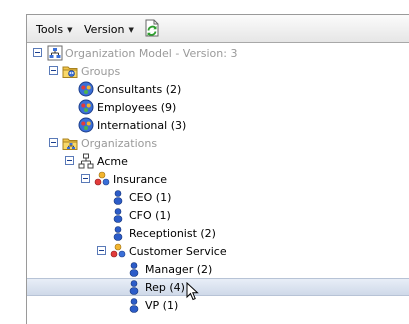  What do you see at coordinates (218, 29) in the screenshot?
I see `toolbar: Tools ▼ Version ▼` at bounding box center [218, 29].